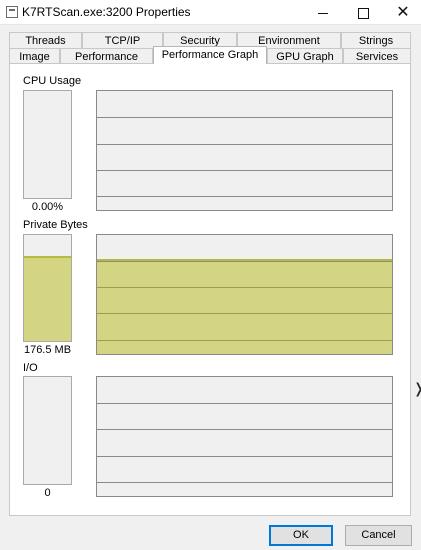  Describe the element at coordinates (106, 56) in the screenshot. I see `tab-performance: Performance` at that location.